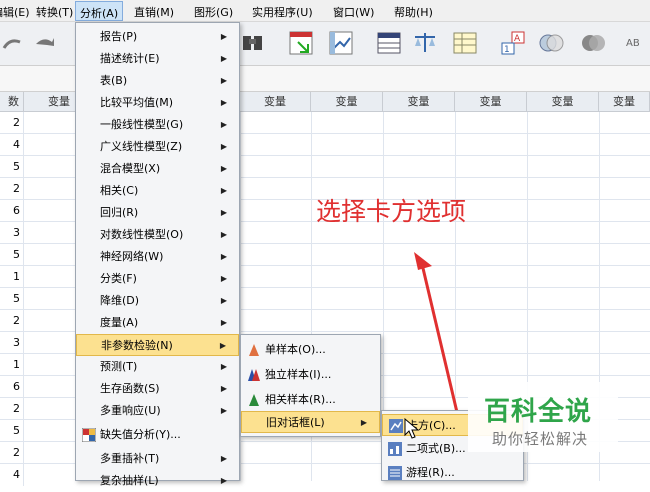 The width and height of the screenshot is (650, 492). Describe the element at coordinates (12, 102) in the screenshot. I see `column-header-first: 数` at that location.